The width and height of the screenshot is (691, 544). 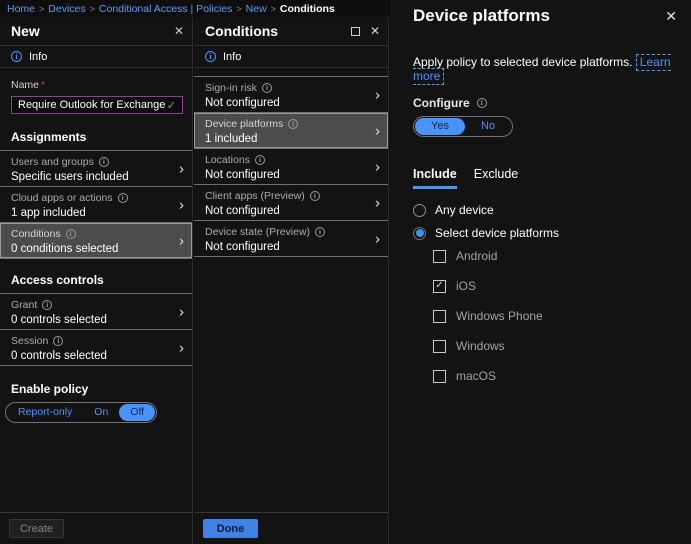 What do you see at coordinates (439, 286) in the screenshot?
I see `checkbox: ✓` at bounding box center [439, 286].